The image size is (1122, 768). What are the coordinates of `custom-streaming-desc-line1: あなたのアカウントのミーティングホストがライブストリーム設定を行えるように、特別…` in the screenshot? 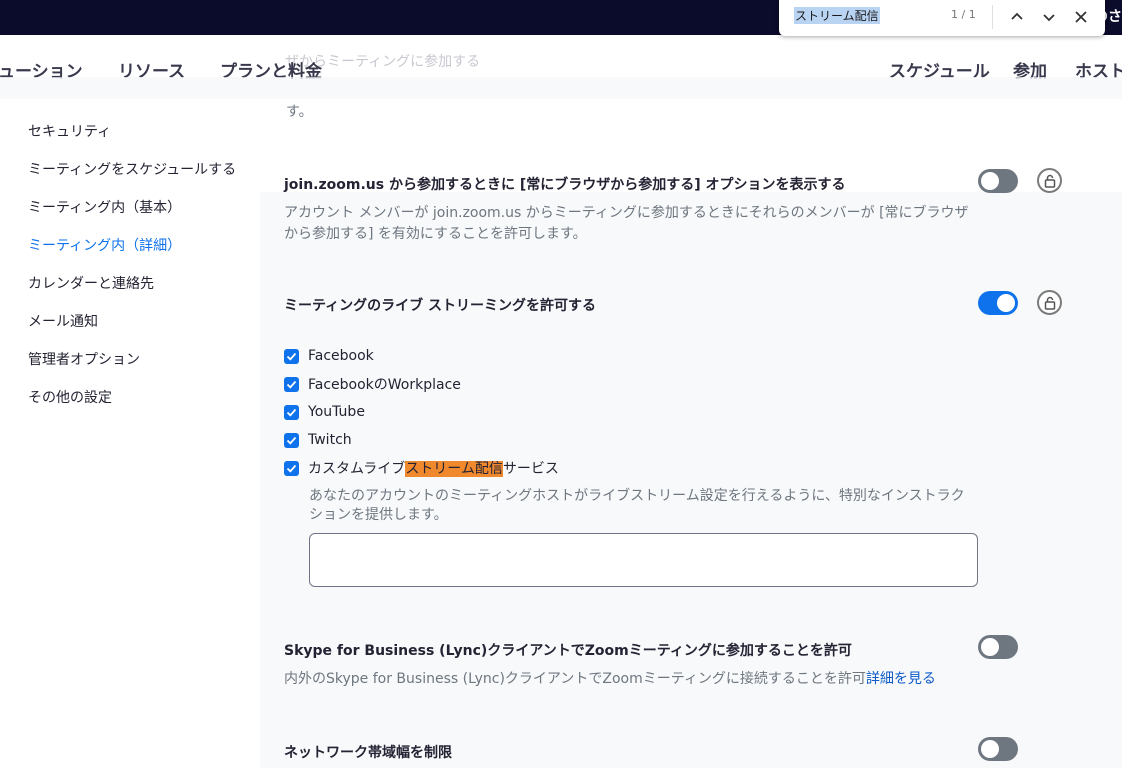 It's located at (637, 496).